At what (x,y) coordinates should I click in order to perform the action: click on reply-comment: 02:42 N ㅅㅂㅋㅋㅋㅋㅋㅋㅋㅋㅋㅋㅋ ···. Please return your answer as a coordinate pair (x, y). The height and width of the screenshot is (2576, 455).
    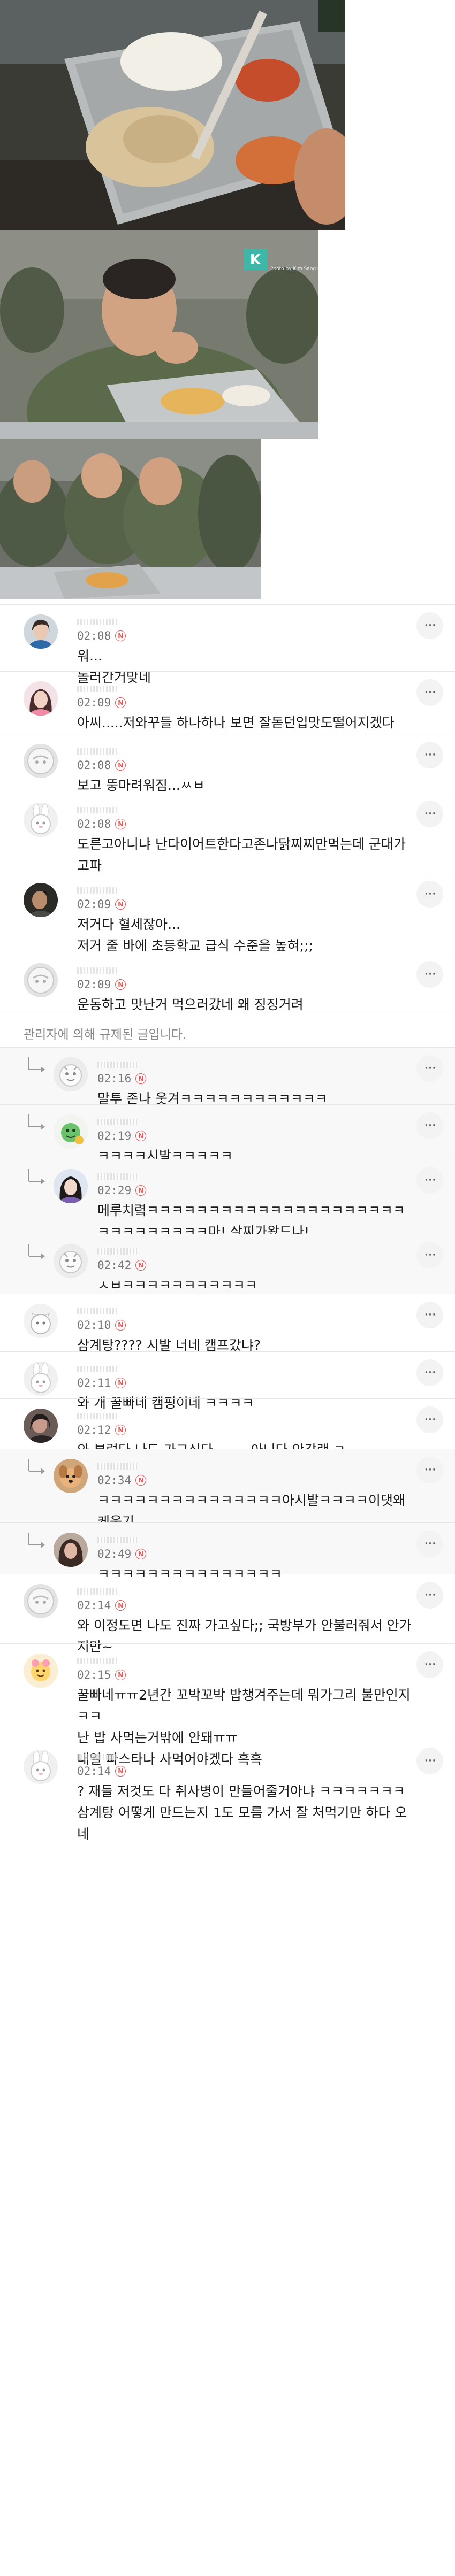
    Looking at the image, I should click on (227, 1264).